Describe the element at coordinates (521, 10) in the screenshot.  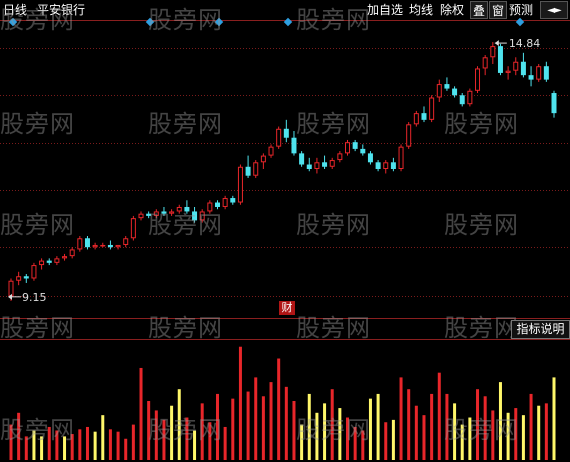
I see `forecast-button: 预测` at that location.